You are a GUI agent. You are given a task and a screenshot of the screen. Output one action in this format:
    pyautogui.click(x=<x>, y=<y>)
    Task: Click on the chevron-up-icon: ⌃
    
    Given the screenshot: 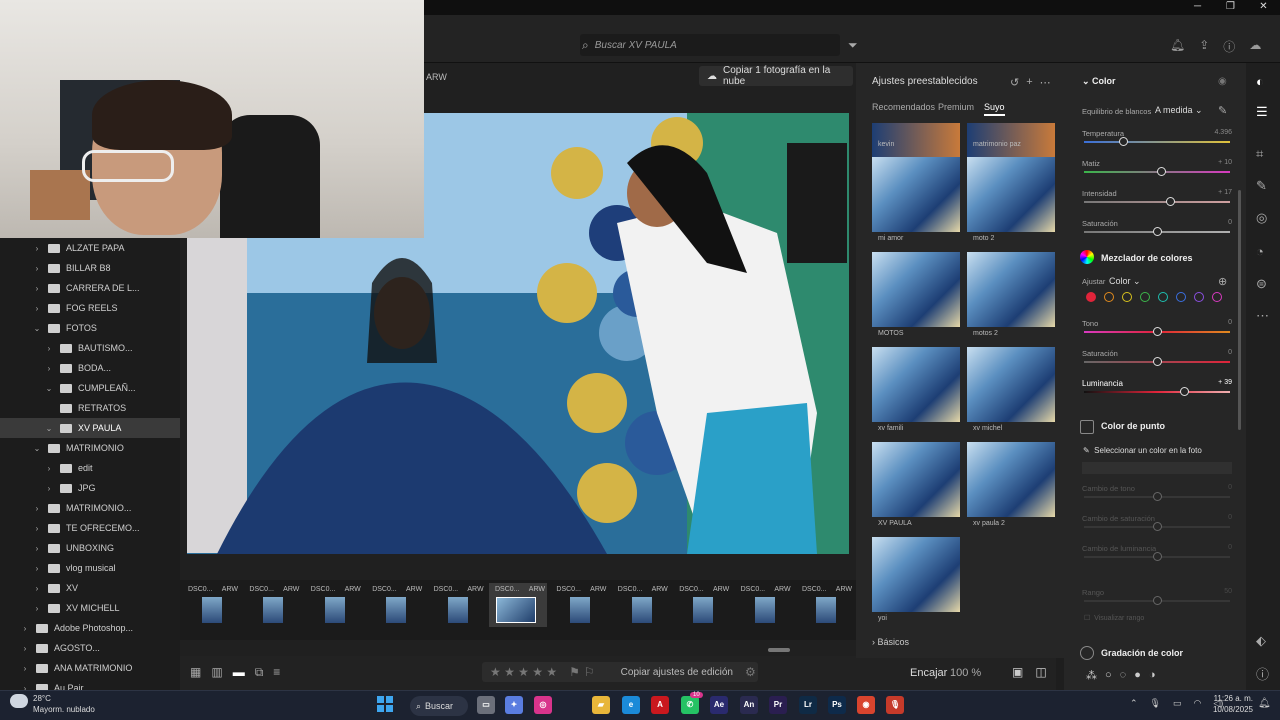 What is the action you would take?
    pyautogui.click(x=1134, y=703)
    